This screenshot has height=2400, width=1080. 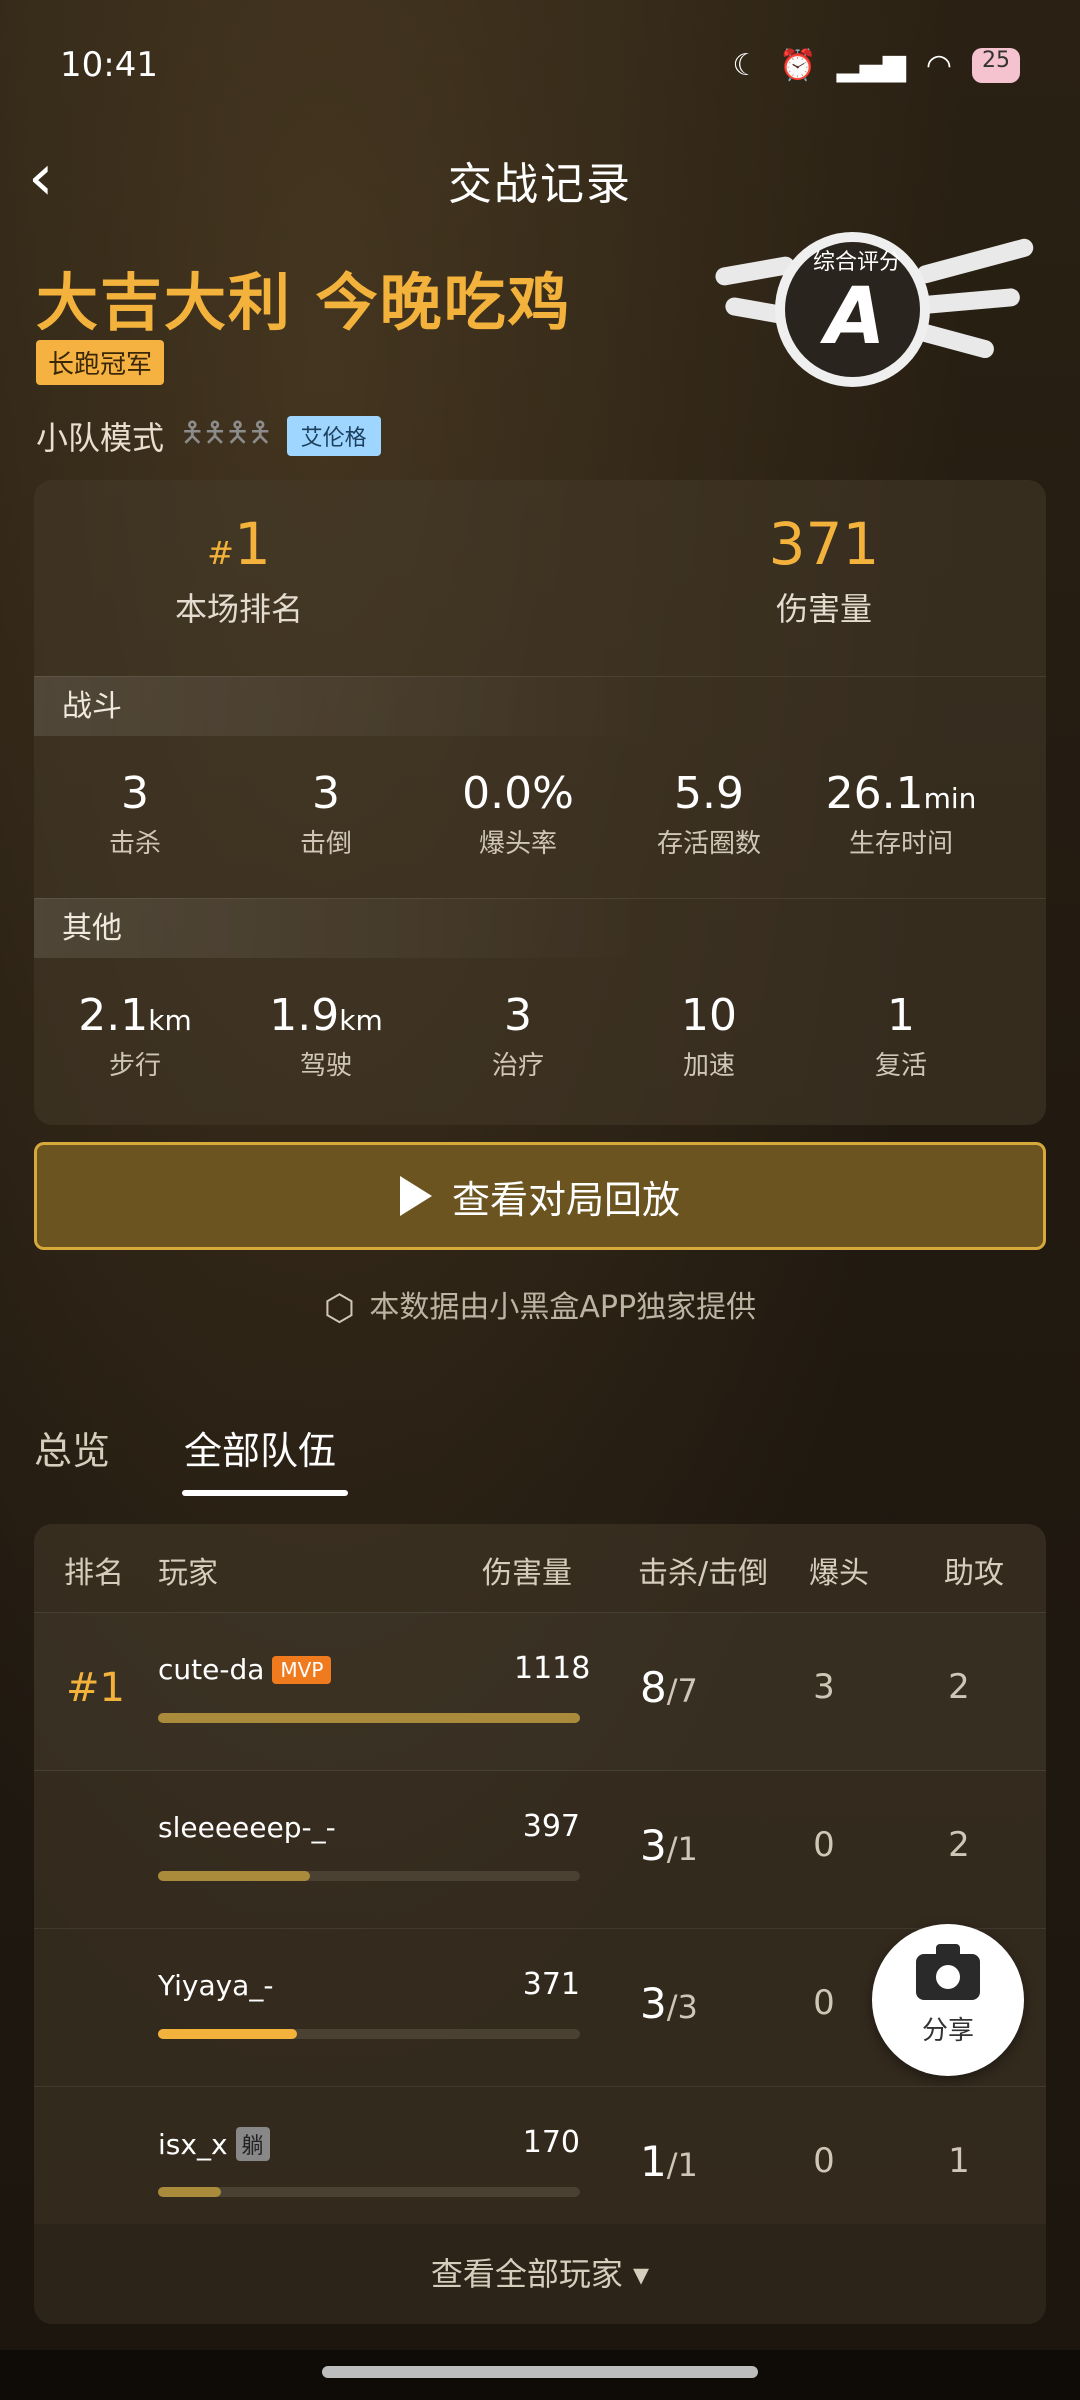 I want to click on tab-overview: 总览, so click(x=72, y=1447).